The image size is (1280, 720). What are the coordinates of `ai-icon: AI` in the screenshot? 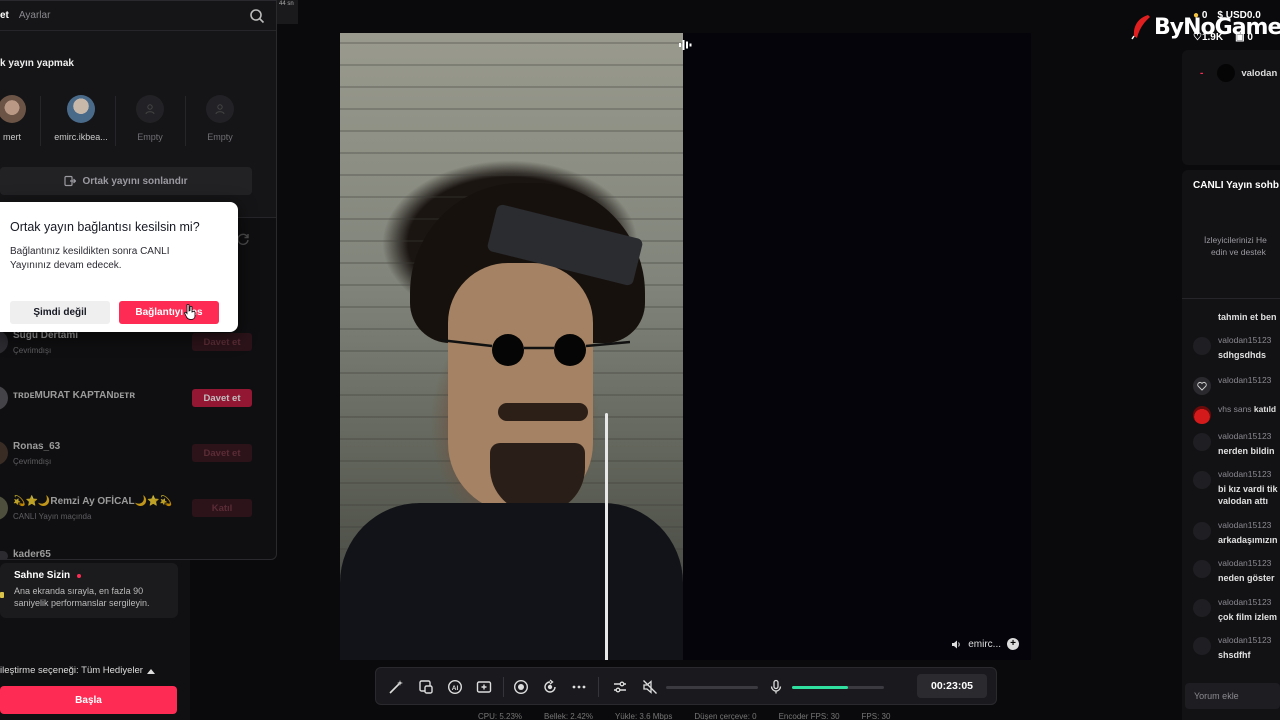 It's located at (455, 687).